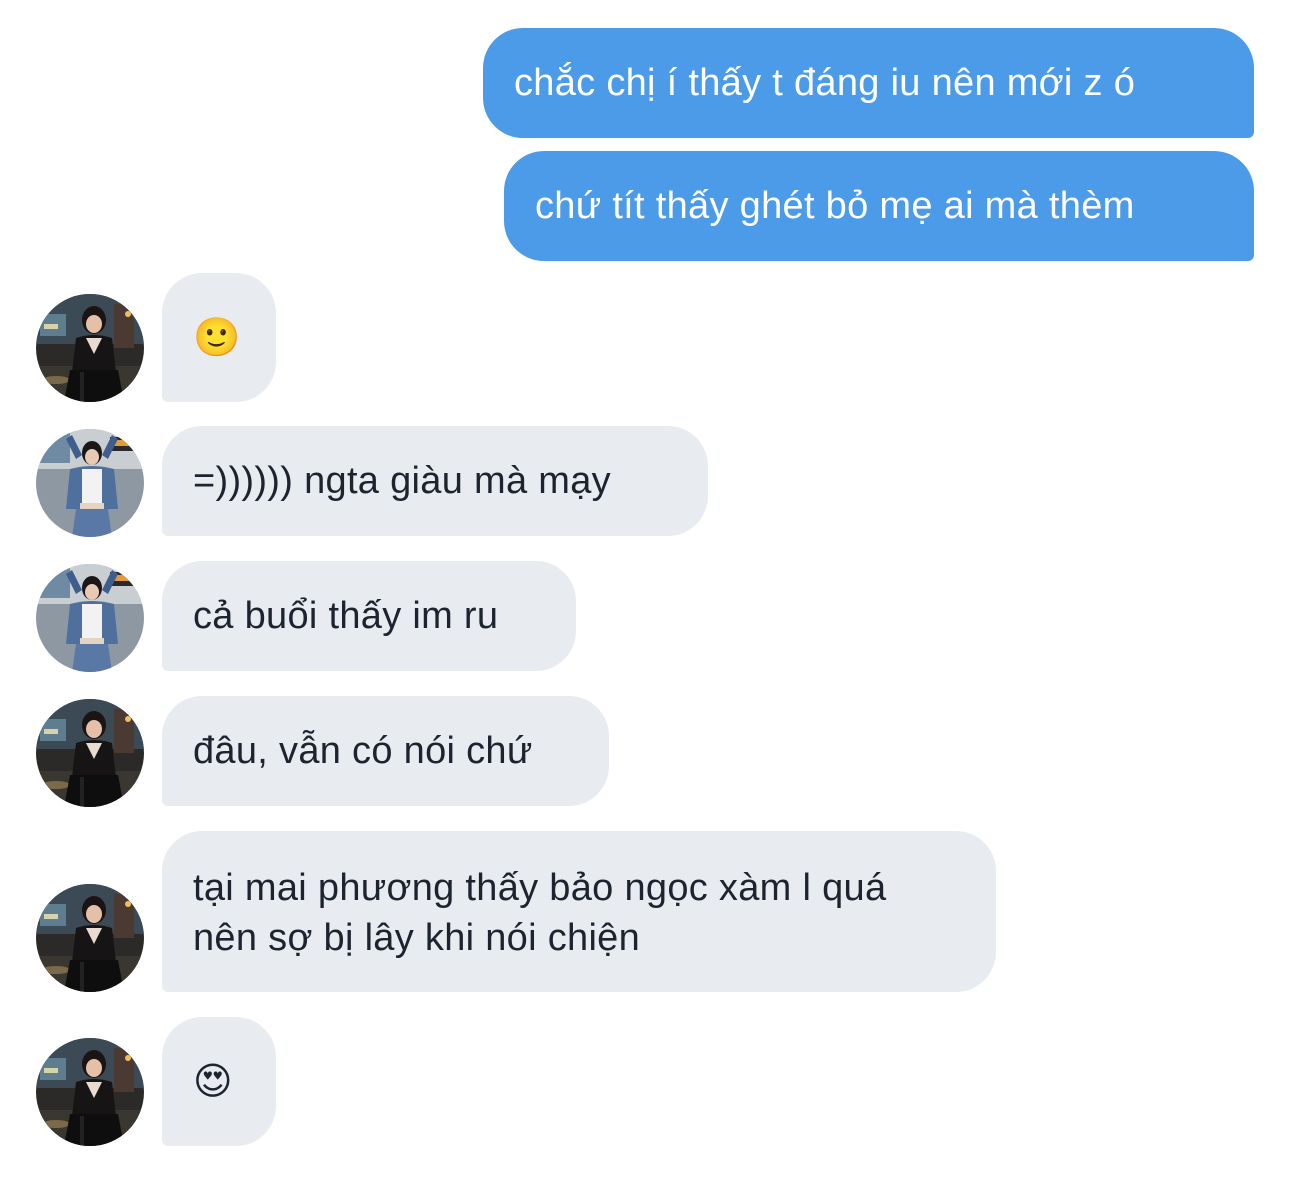 The width and height of the screenshot is (1290, 1186). I want to click on slightly-smiling-face-emoji: 🙂, so click(217, 337).